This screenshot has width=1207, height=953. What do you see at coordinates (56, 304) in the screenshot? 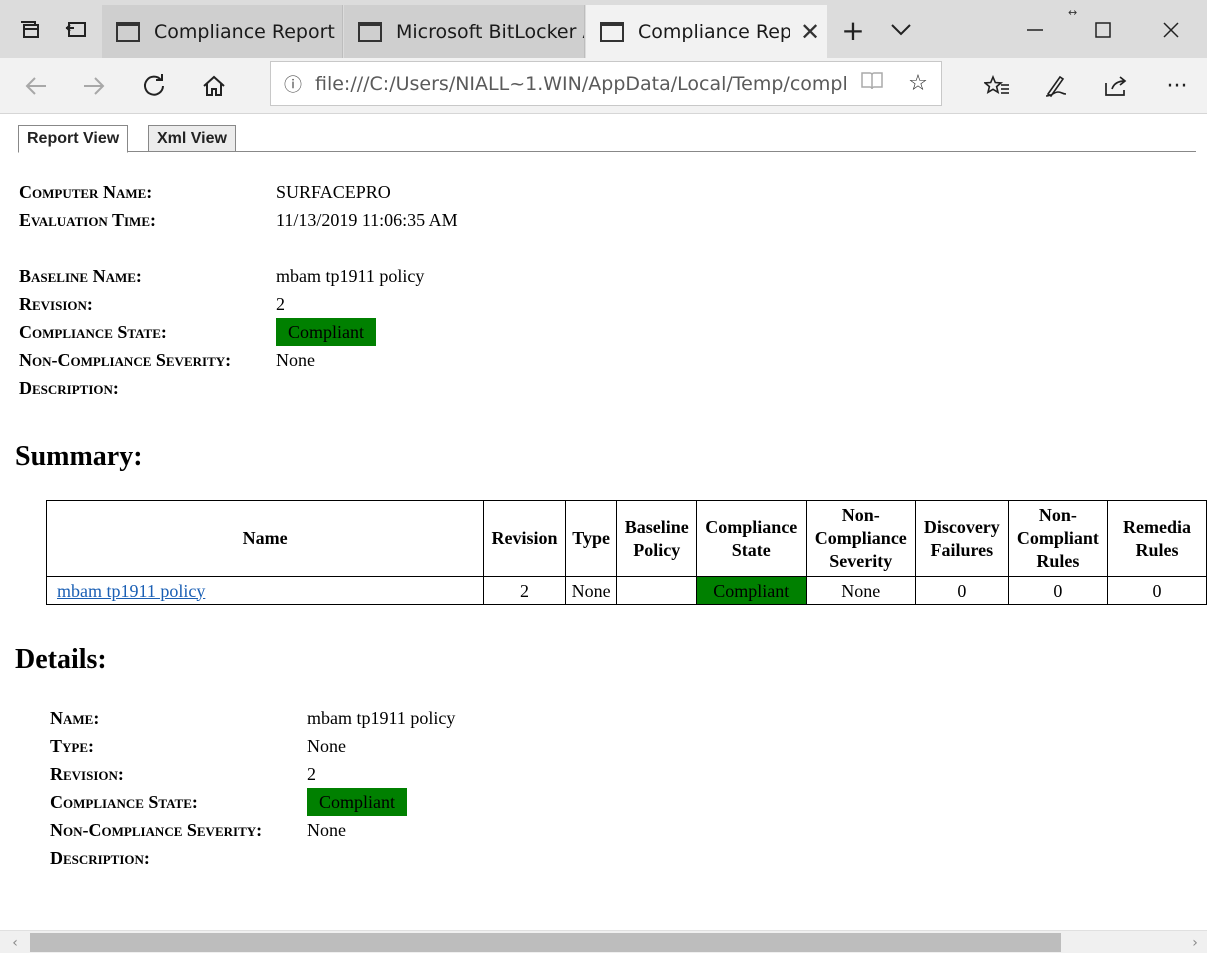
I see `revision-label: Revision:` at bounding box center [56, 304].